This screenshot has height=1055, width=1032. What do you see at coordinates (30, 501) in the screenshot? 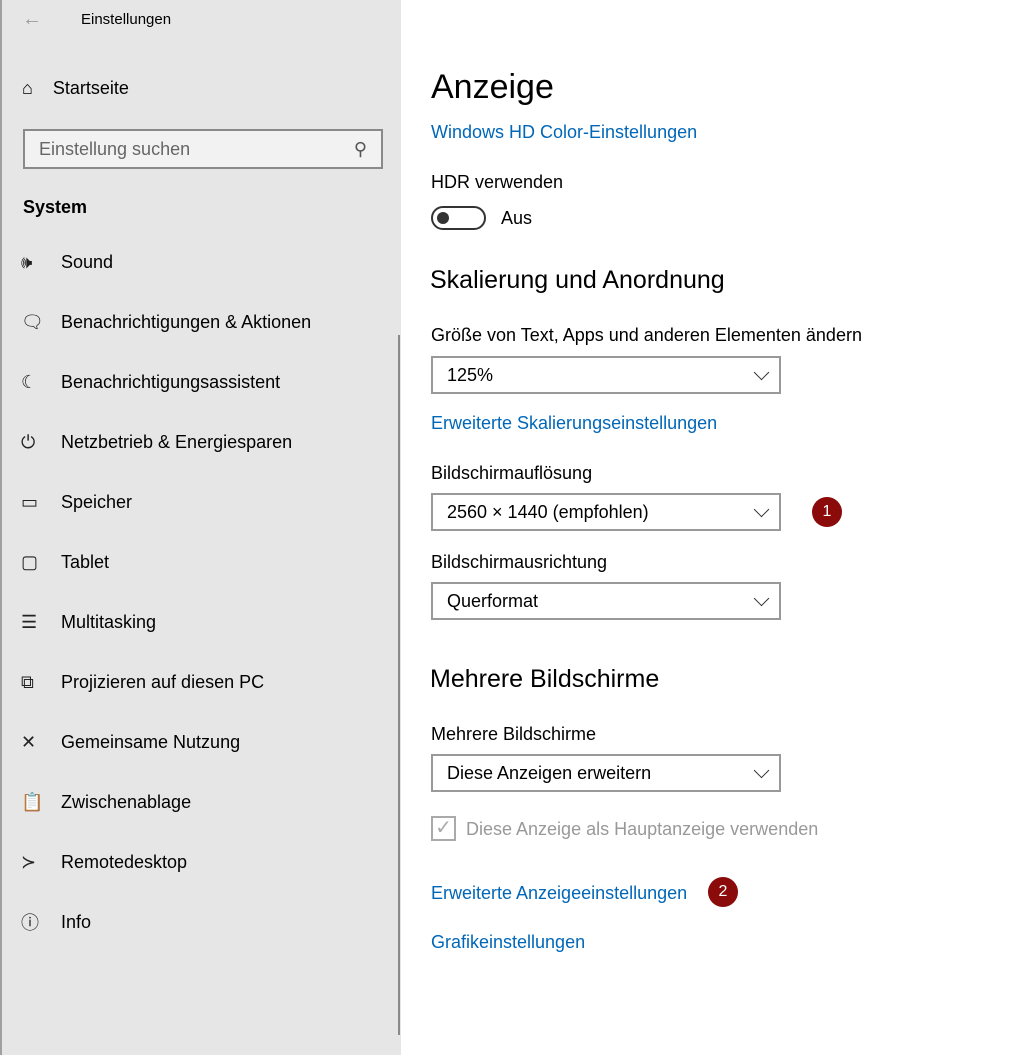
I see `sidebar-item-icon: ▭` at bounding box center [30, 501].